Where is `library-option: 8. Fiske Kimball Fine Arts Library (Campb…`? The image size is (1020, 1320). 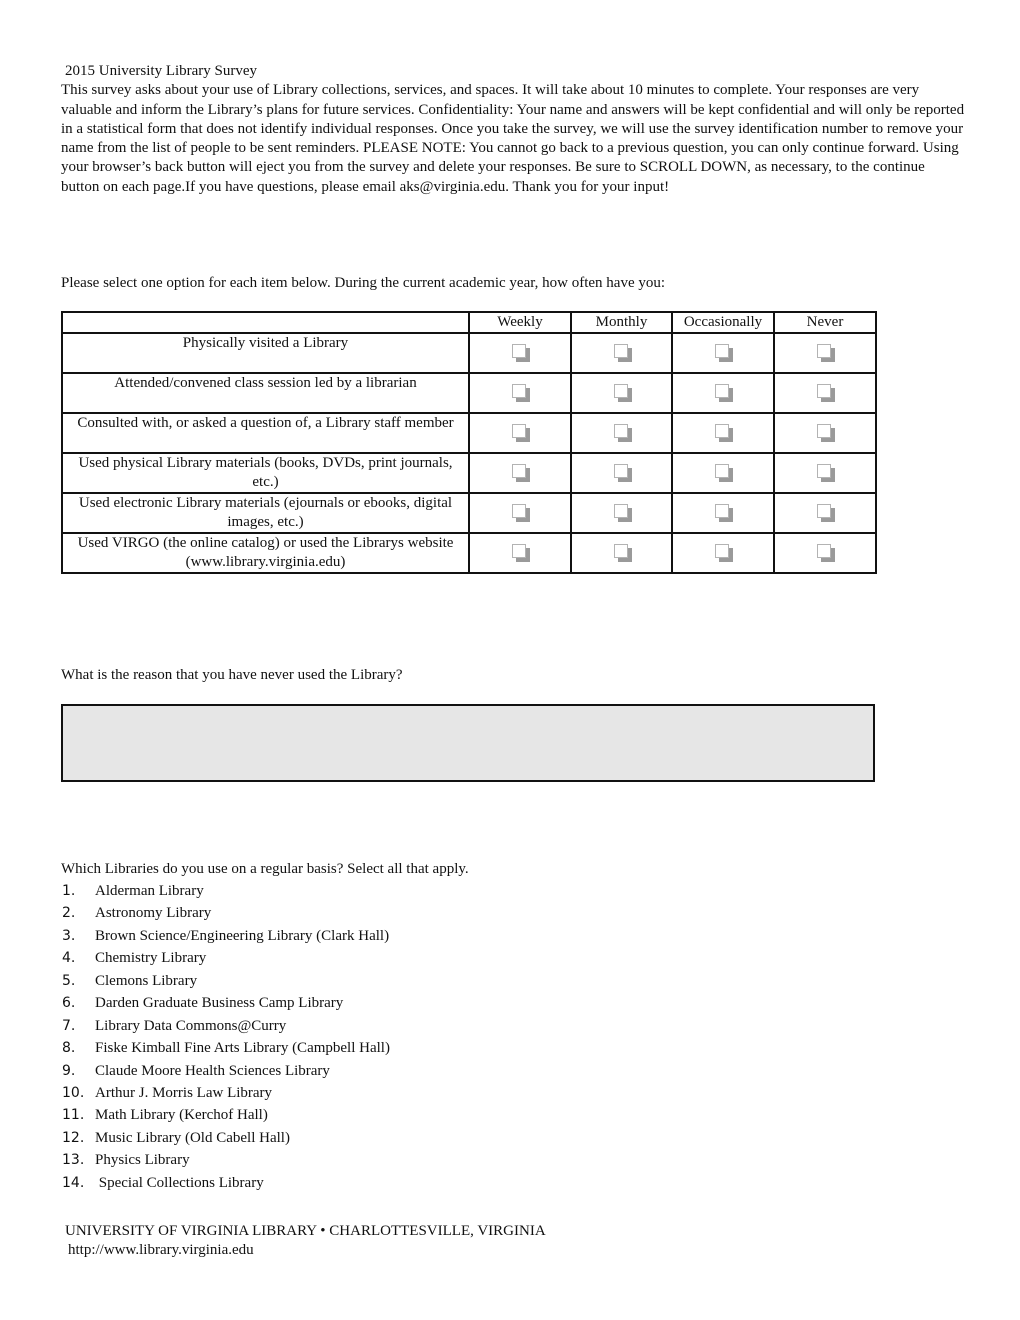 library-option: 8. Fiske Kimball Fine Arts Library (Campb… is located at coordinates (225, 1049).